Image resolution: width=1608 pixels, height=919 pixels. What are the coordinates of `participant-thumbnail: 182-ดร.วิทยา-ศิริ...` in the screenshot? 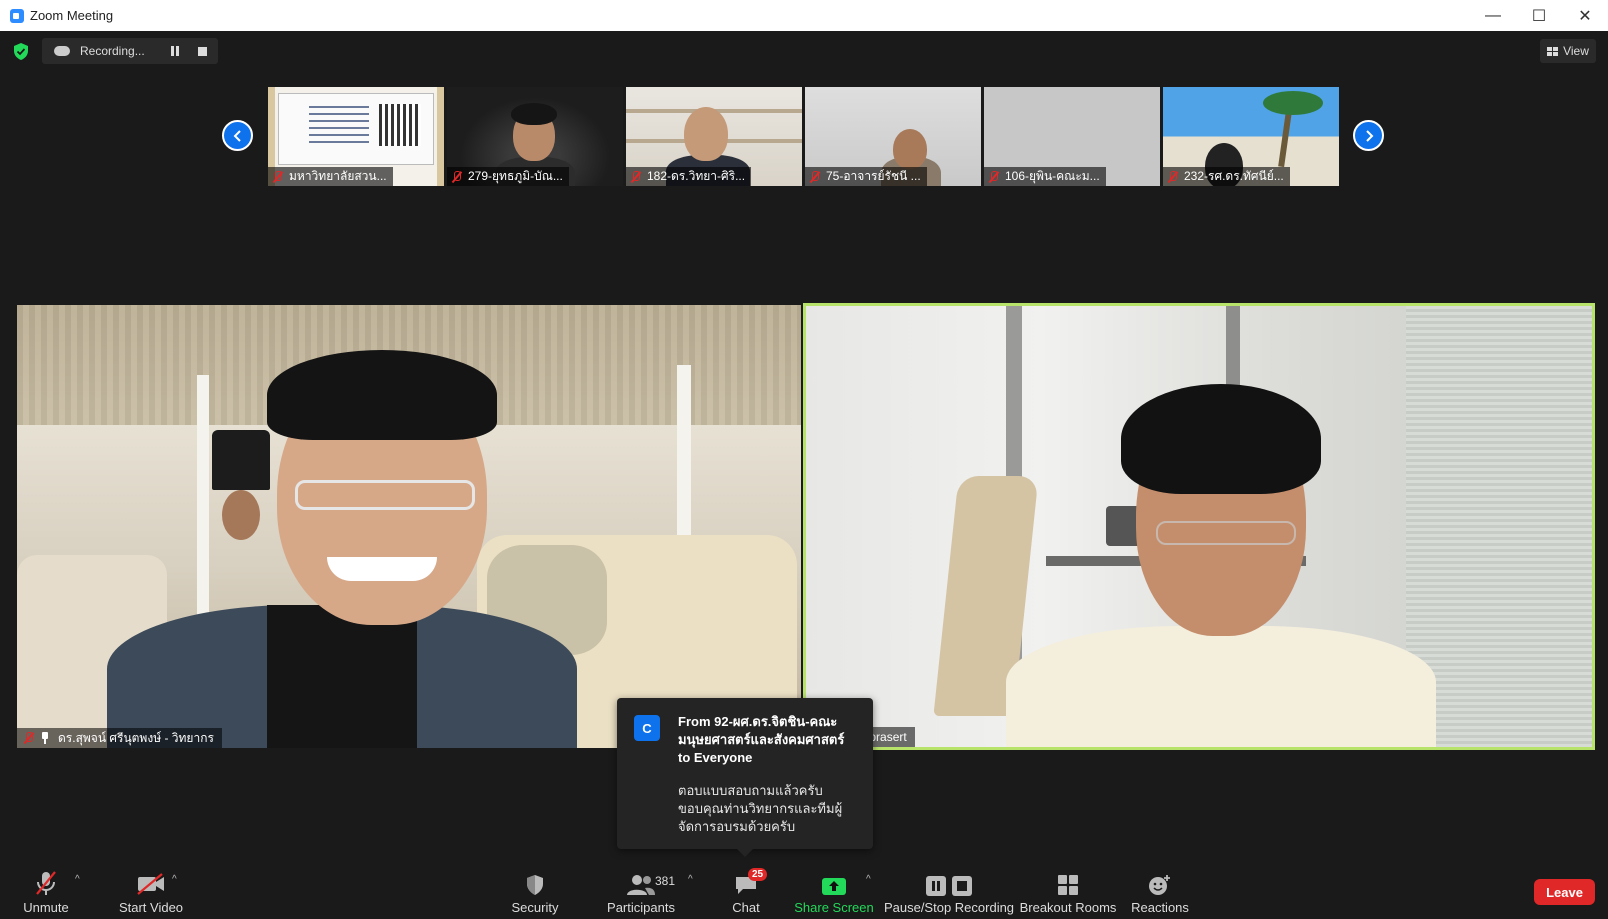 It's located at (714, 136).